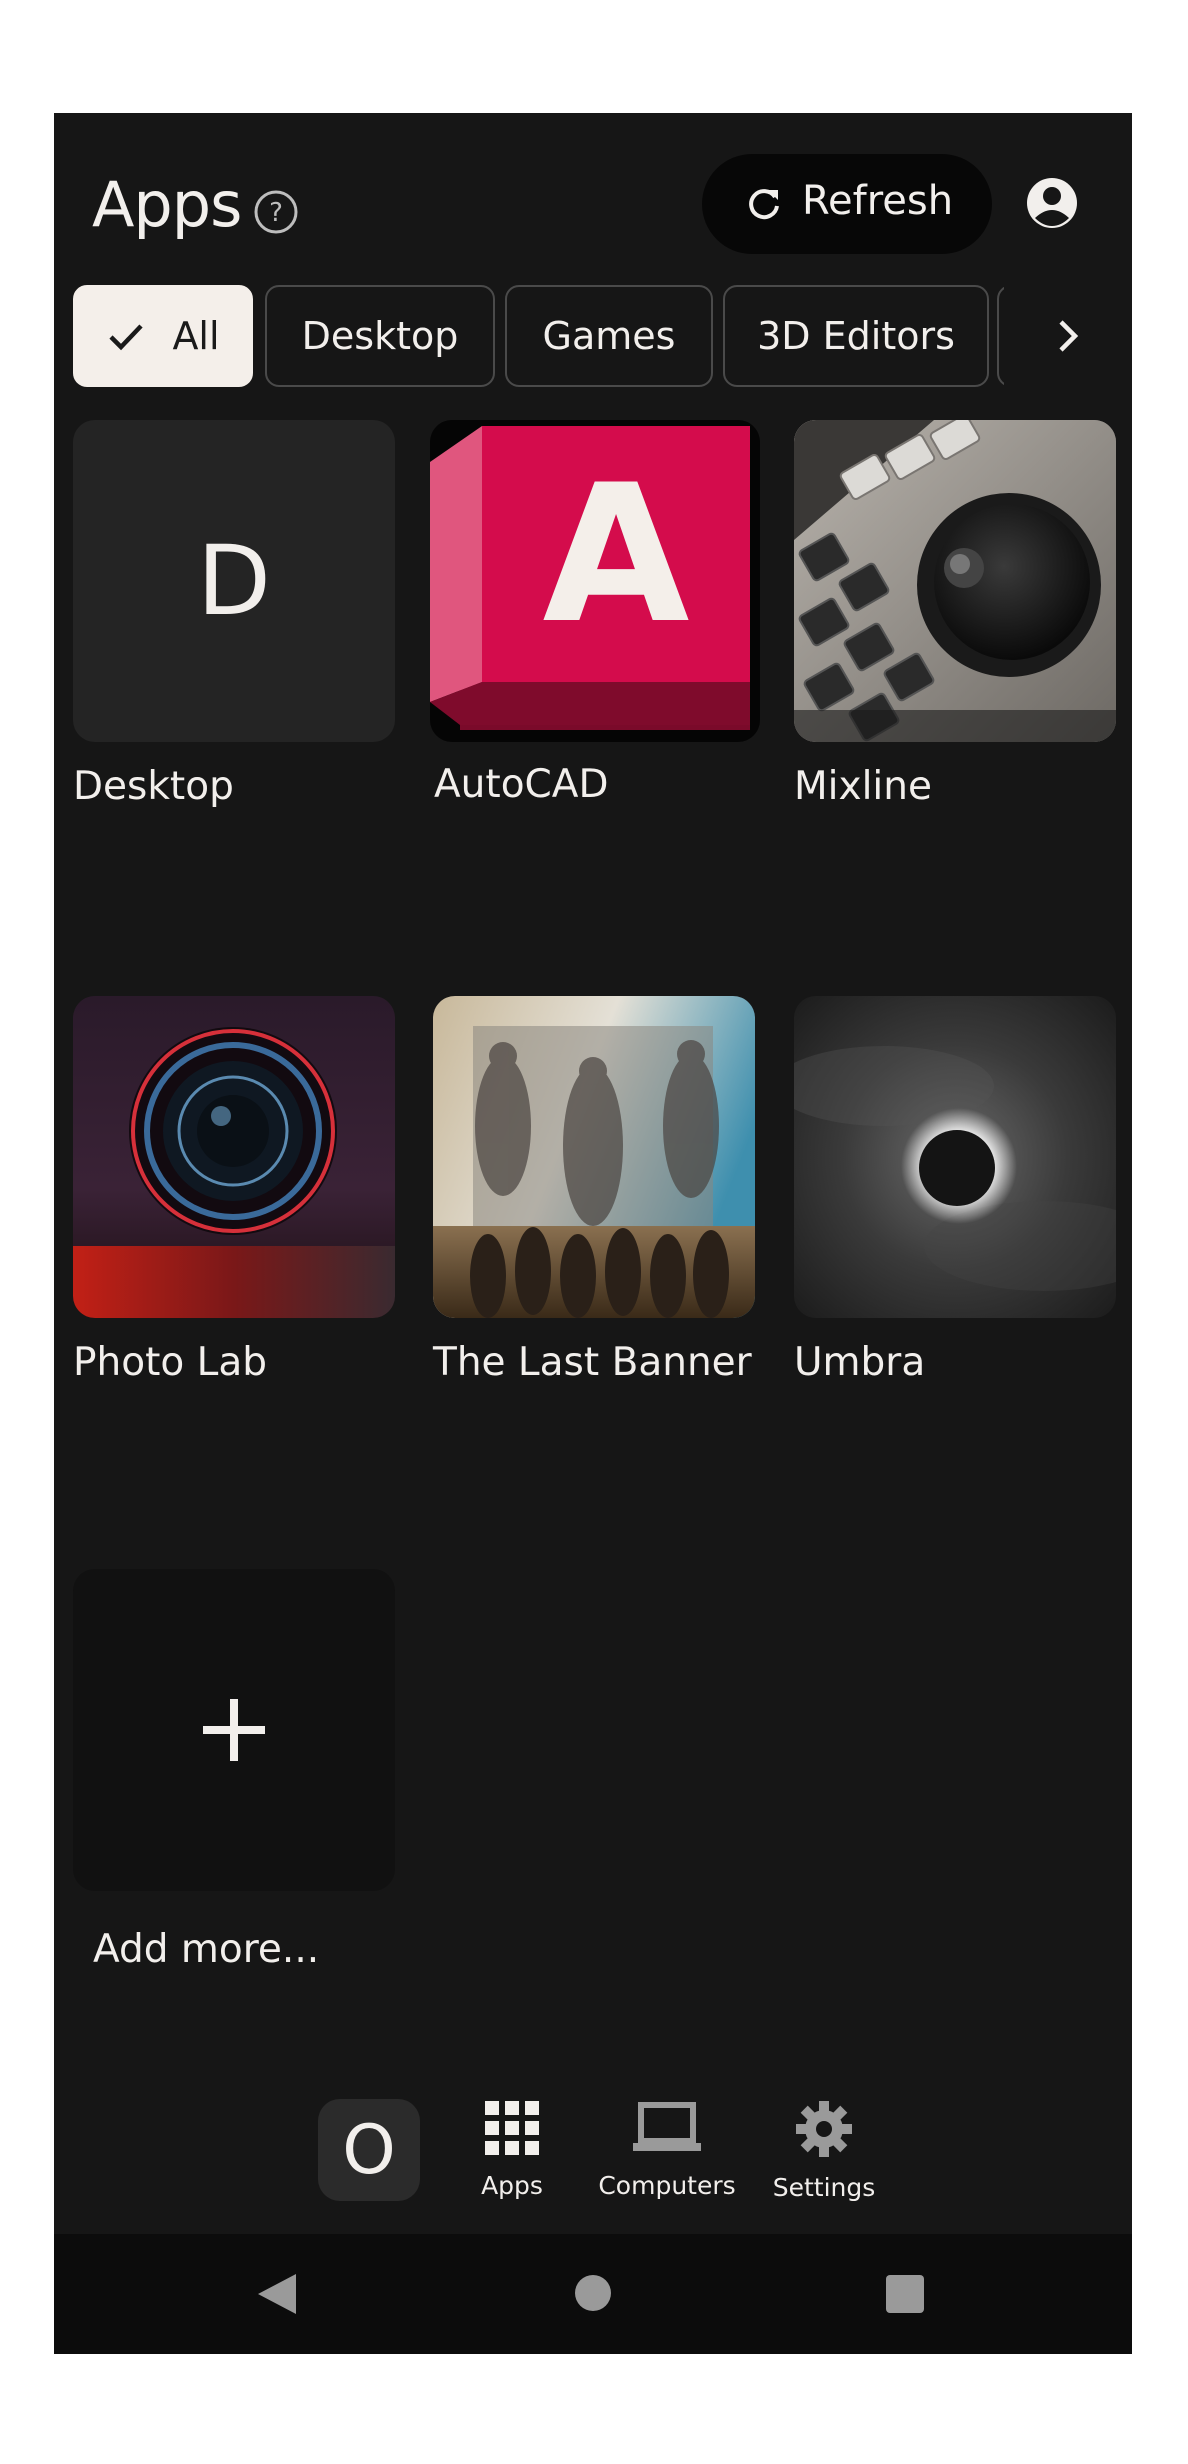  Describe the element at coordinates (521, 784) in the screenshot. I see `app-name: AutoCAD` at that location.